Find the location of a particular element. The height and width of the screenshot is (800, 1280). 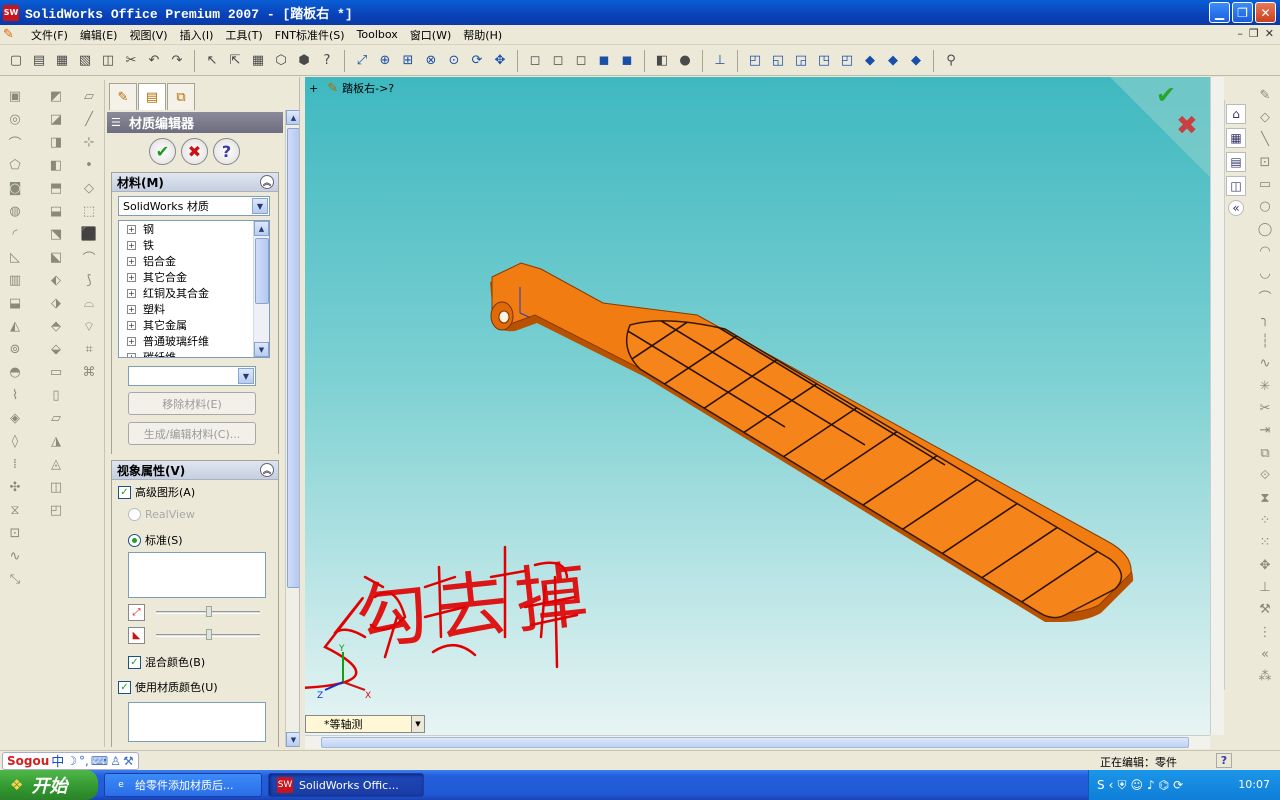

material-library-select: SolidWorks 材质 ▼ is located at coordinates (194, 206).